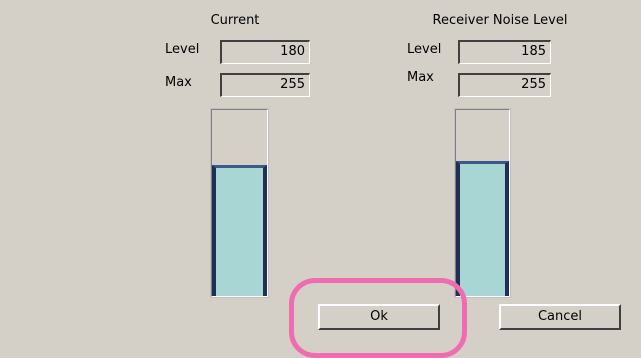 Image resolution: width=641 pixels, height=358 pixels. What do you see at coordinates (500, 20) in the screenshot?
I see `noise-title: Receiver Noise Level` at bounding box center [500, 20].